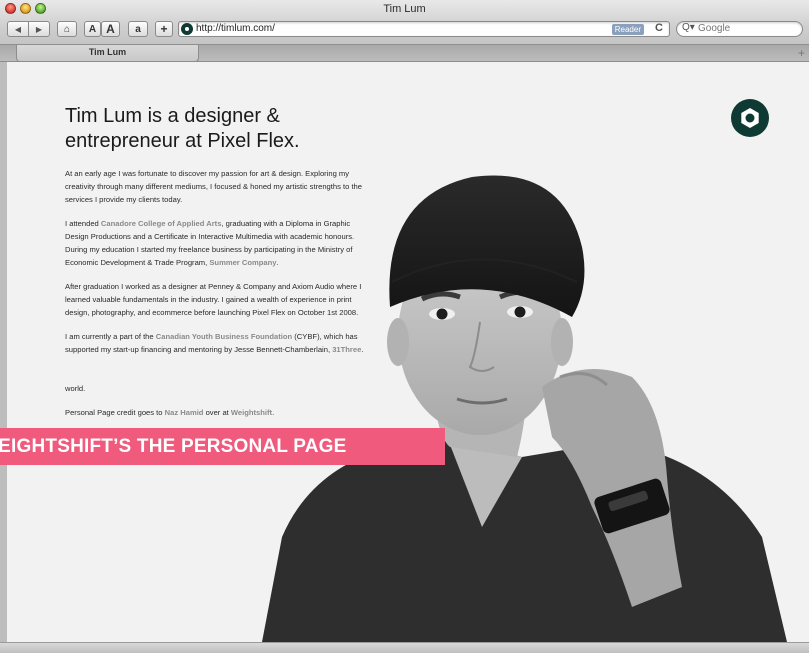 The image size is (809, 653). Describe the element at coordinates (92, 29) in the screenshot. I see `text-smaller-button: A` at that location.